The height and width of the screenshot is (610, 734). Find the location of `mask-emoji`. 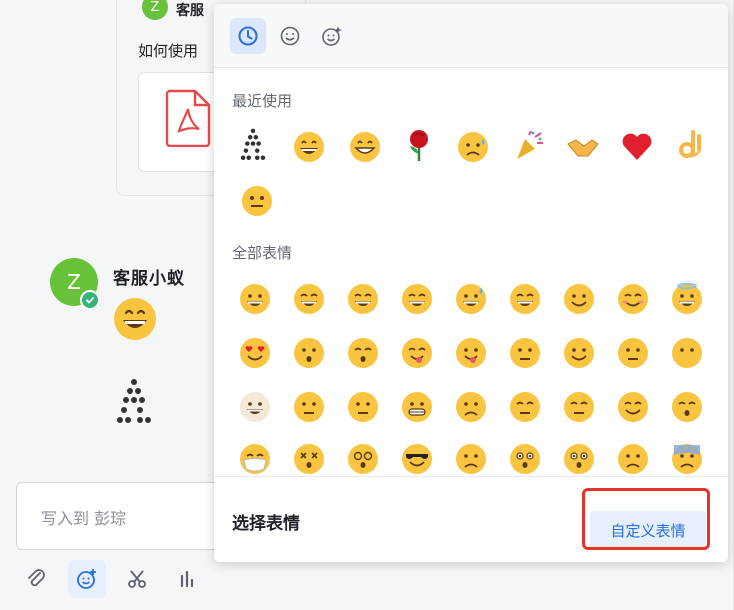

mask-emoji is located at coordinates (255, 459).